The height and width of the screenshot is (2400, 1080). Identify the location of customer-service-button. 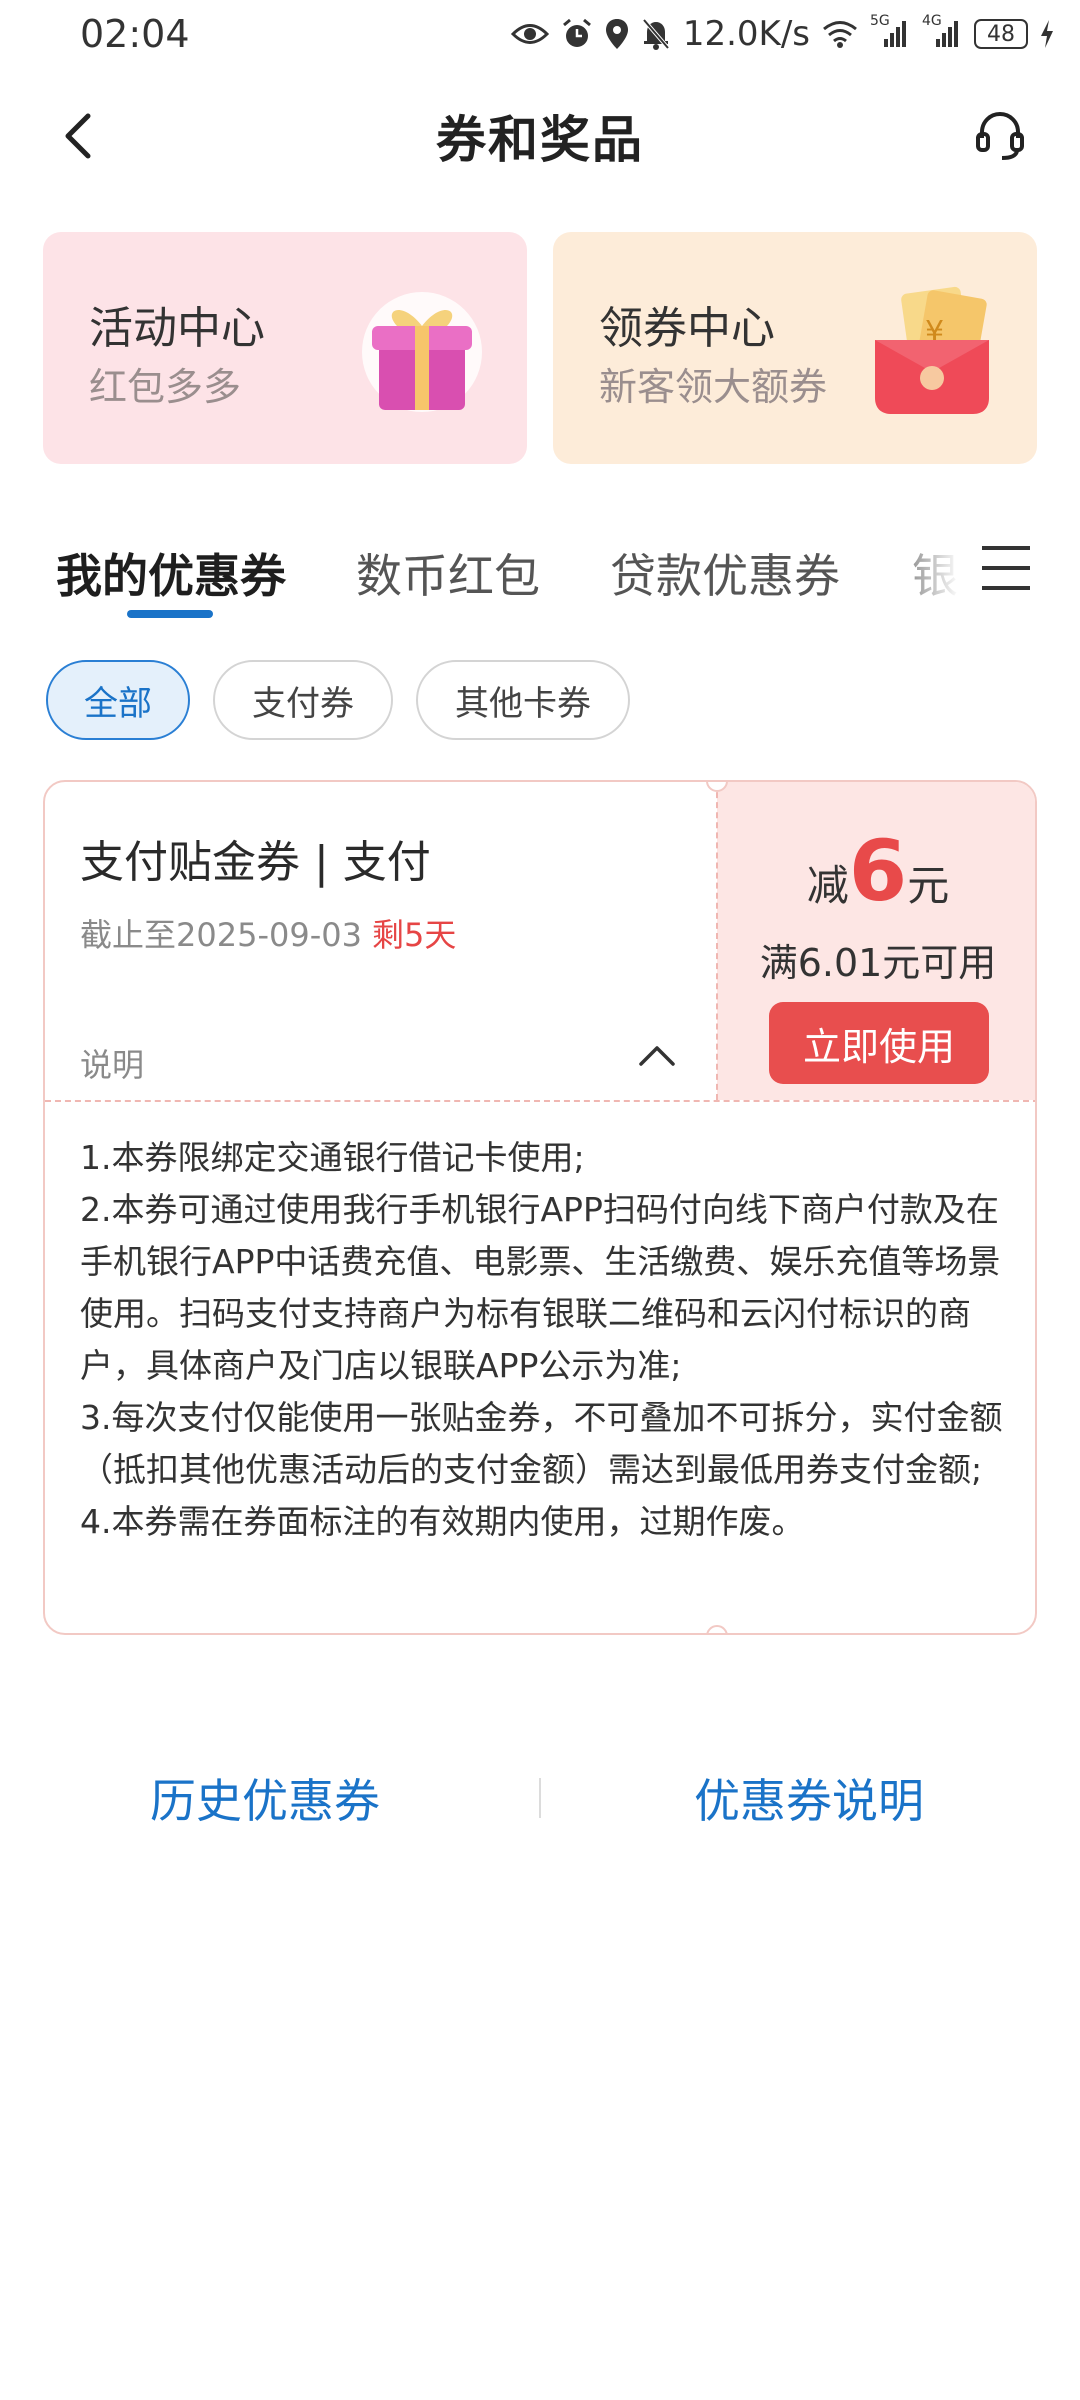
(1000, 136).